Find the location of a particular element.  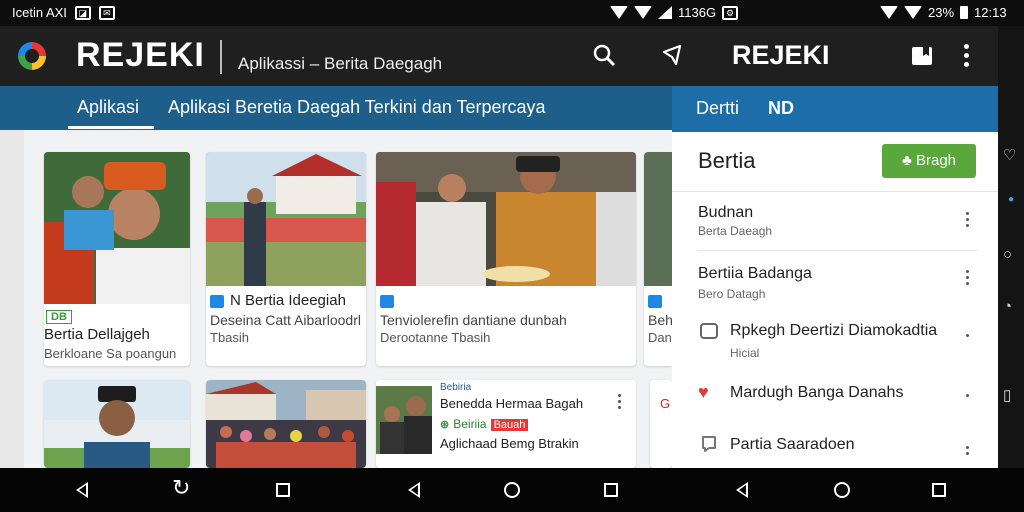

app-title-right: REJEKI is located at coordinates (781, 55).